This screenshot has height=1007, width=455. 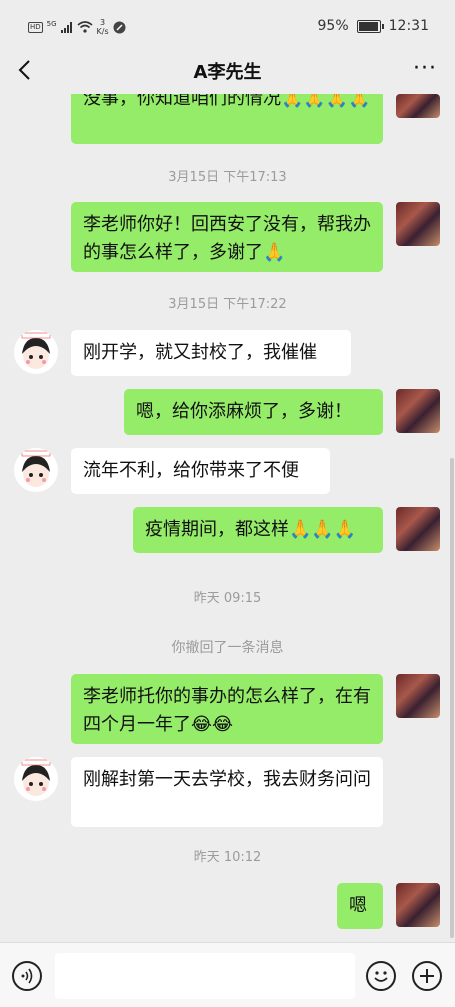 What do you see at coordinates (227, 792) in the screenshot?
I see `message-bubble-other: 刚解封第一天去学校，我去财务问问` at bounding box center [227, 792].